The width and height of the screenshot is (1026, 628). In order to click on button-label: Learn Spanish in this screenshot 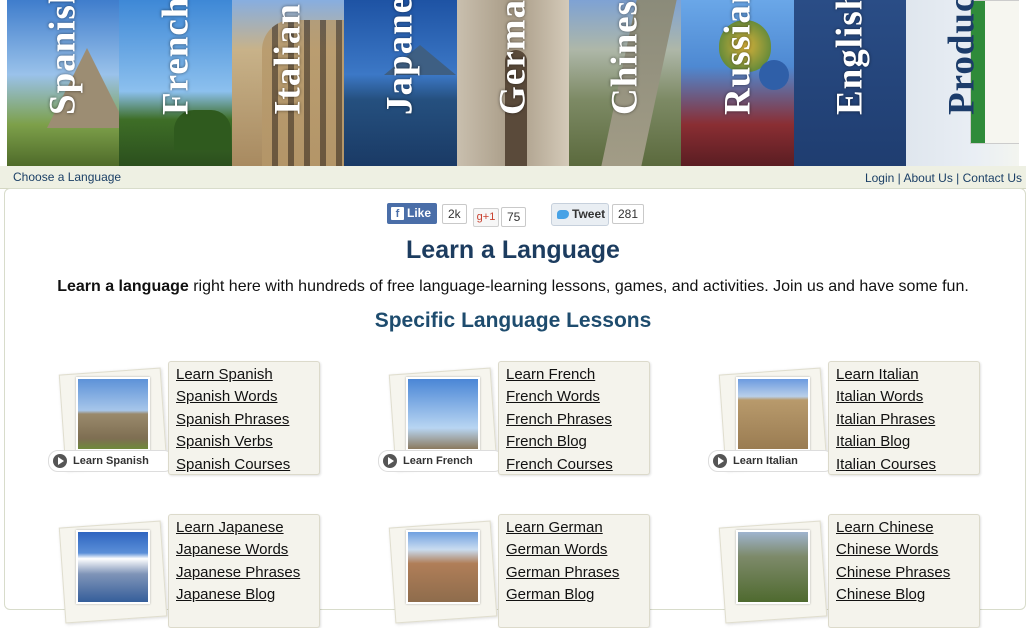, I will do `click(111, 461)`.